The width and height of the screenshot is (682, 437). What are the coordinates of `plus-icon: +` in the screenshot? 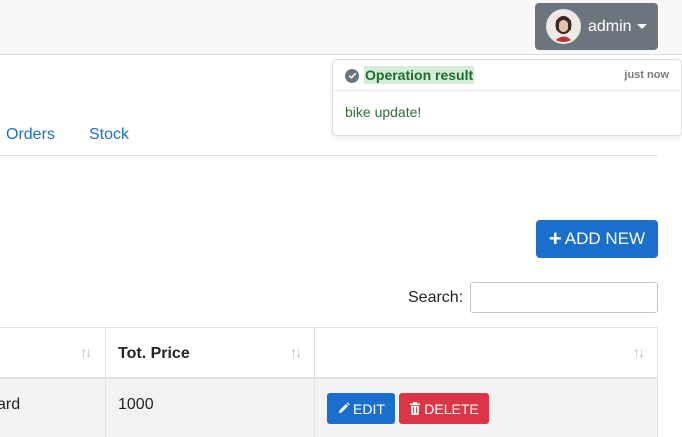 It's located at (555, 238).